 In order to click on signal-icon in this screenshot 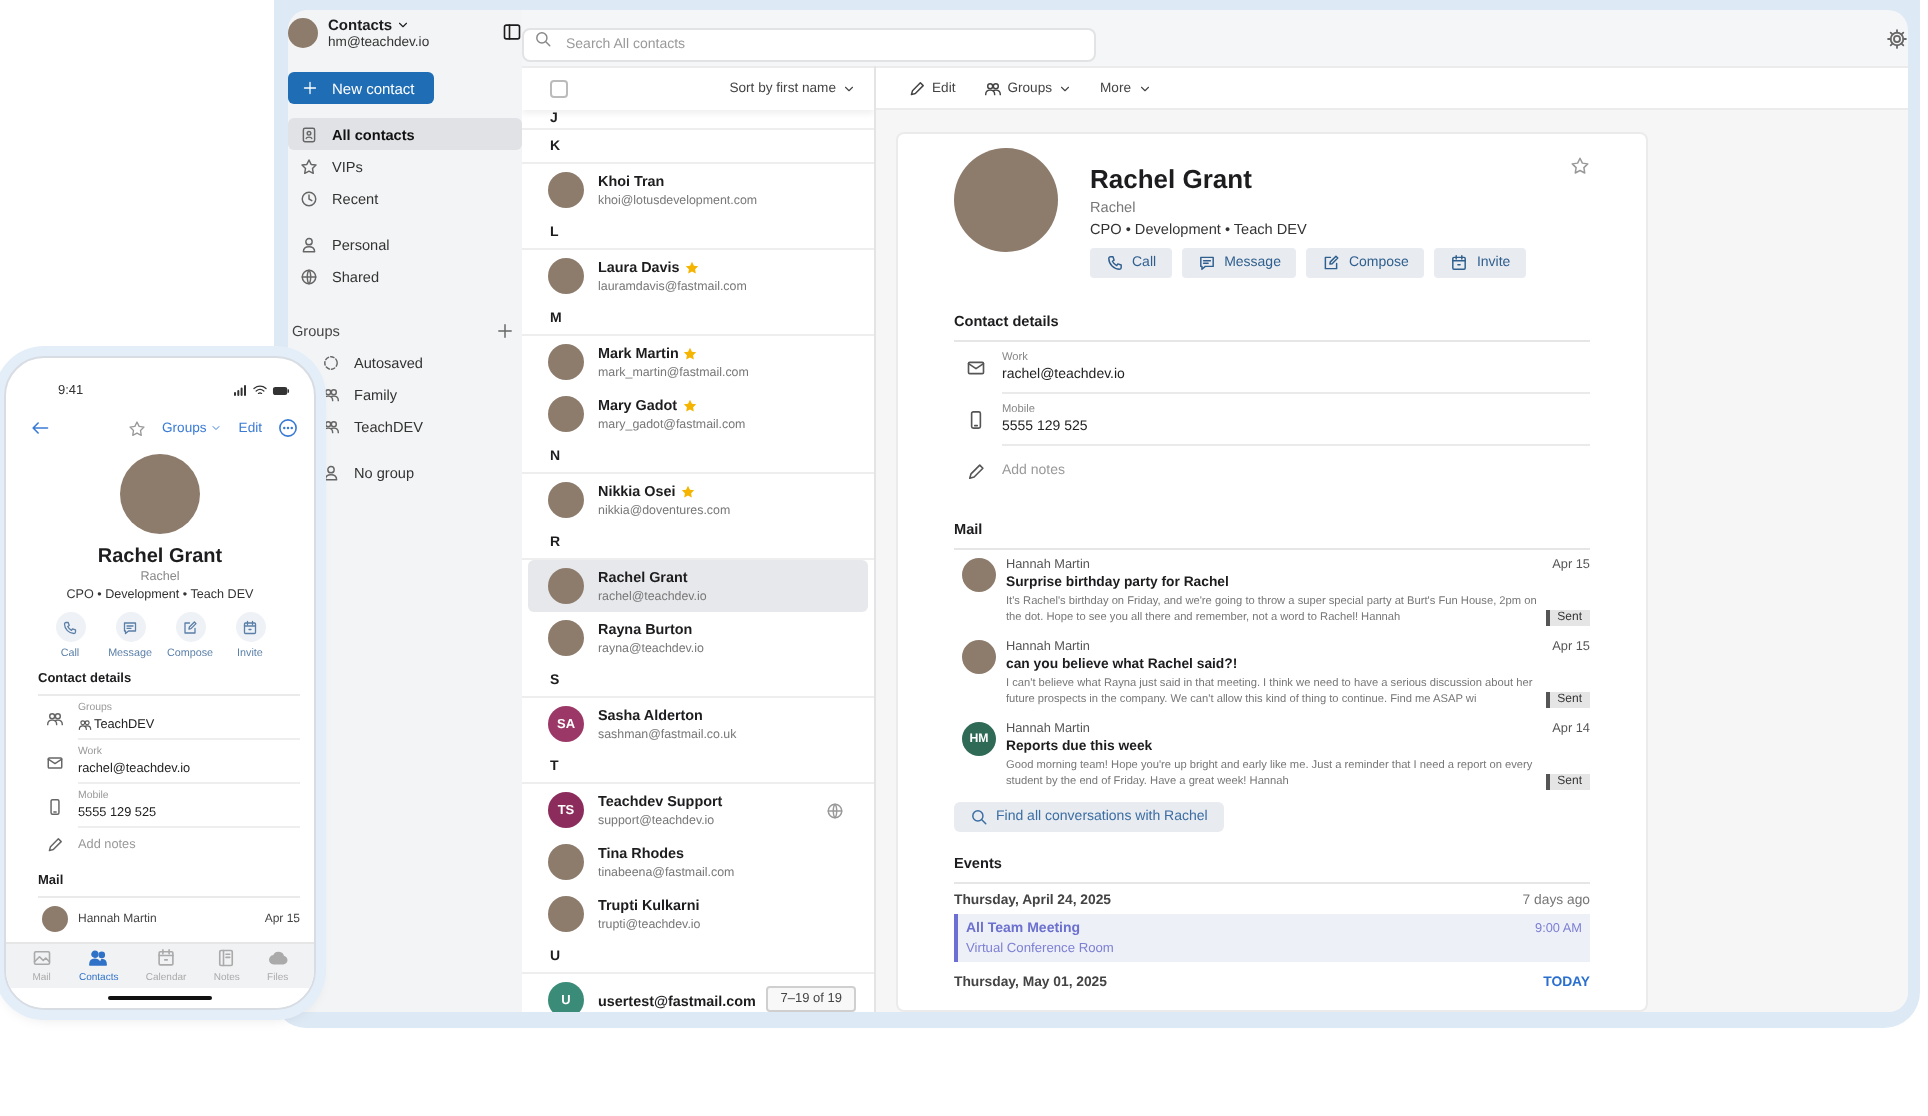, I will do `click(240, 389)`.